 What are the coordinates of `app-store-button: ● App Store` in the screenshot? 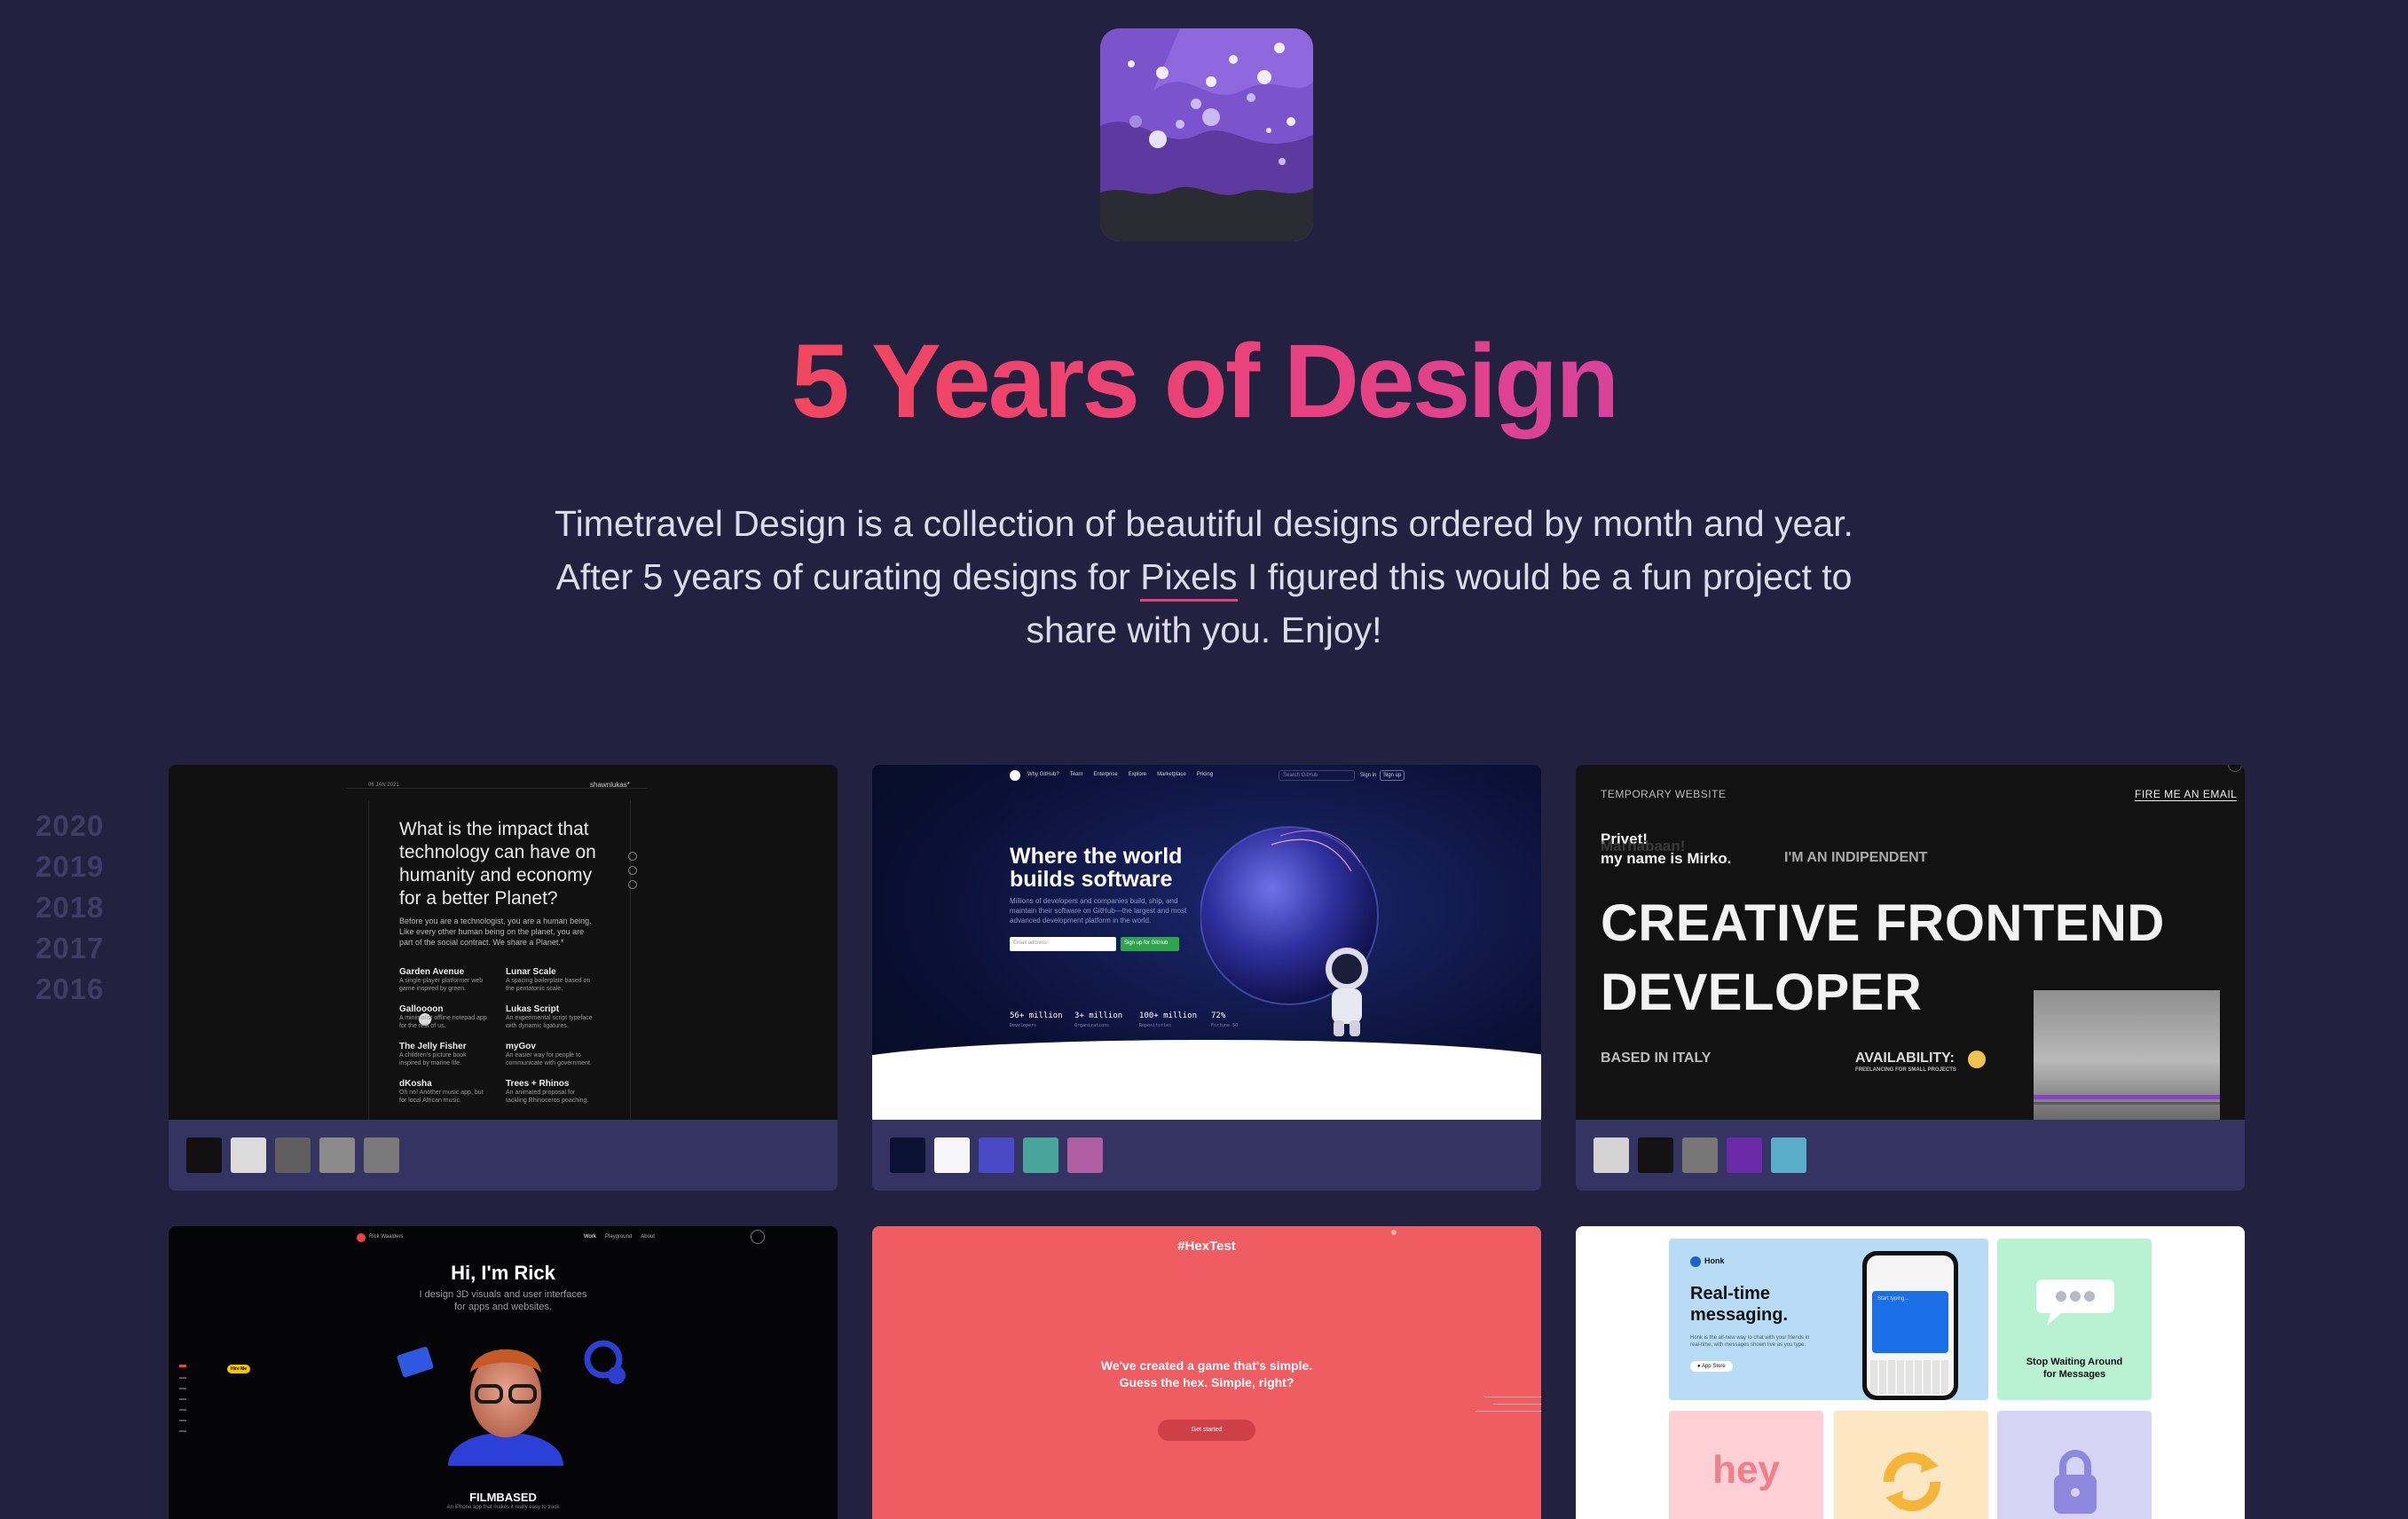 It's located at (1711, 1366).